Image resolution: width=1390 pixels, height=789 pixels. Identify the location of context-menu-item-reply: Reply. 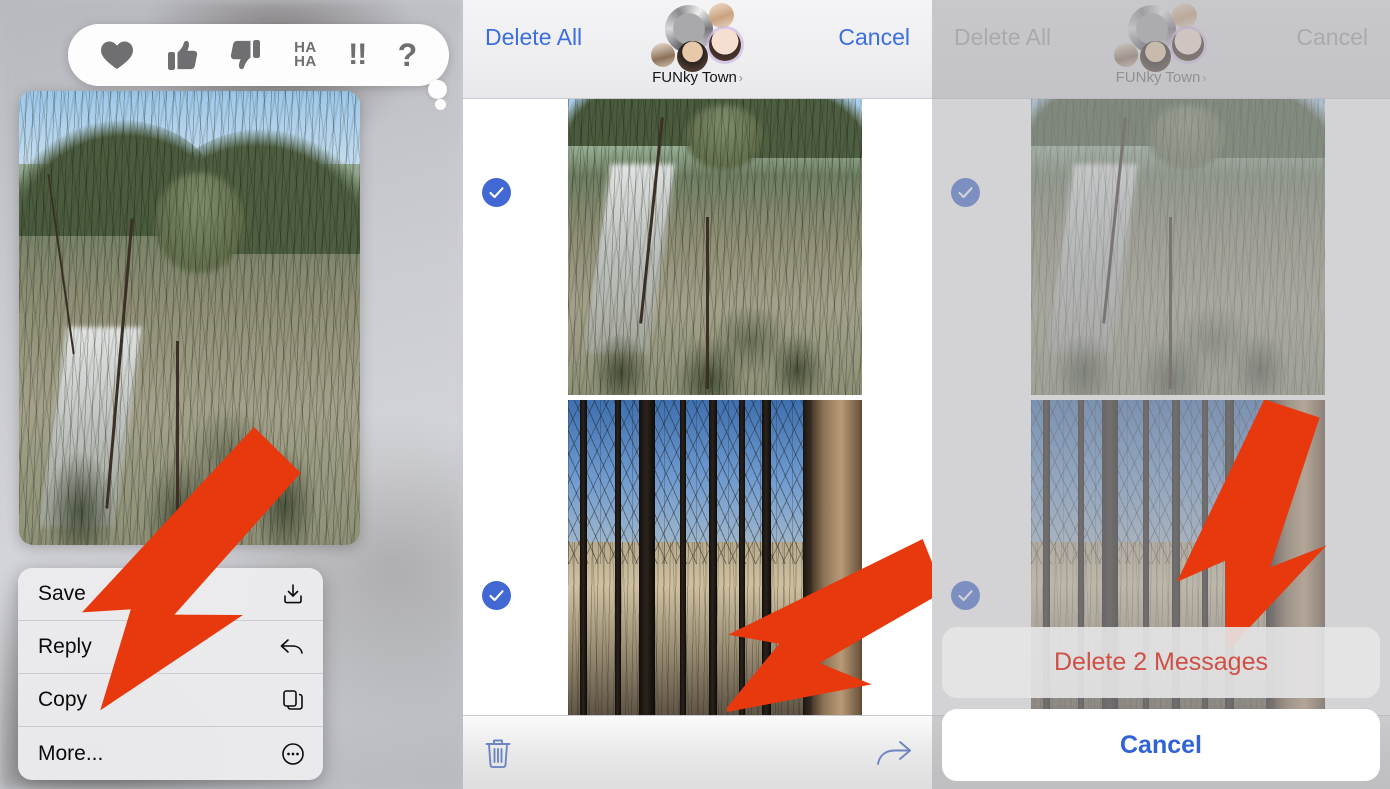
(170, 647).